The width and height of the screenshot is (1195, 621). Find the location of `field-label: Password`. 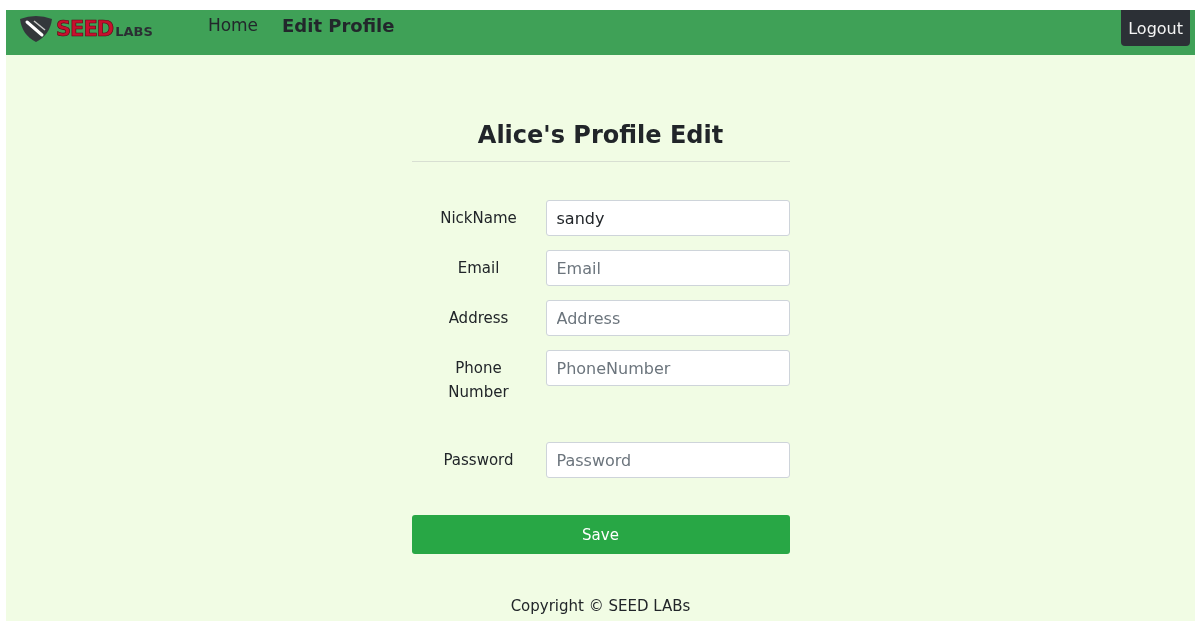

field-label: Password is located at coordinates (478, 460).